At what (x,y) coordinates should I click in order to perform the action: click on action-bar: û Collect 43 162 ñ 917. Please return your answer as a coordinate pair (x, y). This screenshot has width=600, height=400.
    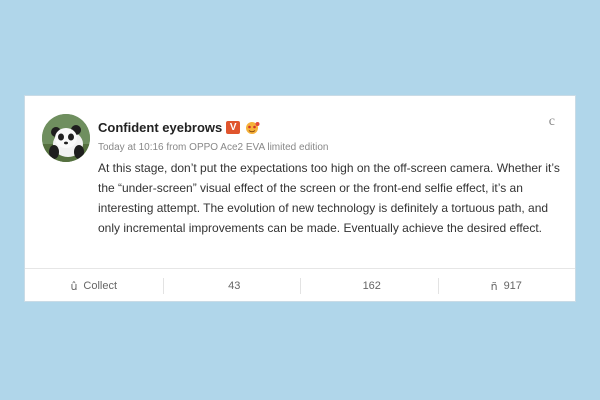
    Looking at the image, I should click on (300, 286).